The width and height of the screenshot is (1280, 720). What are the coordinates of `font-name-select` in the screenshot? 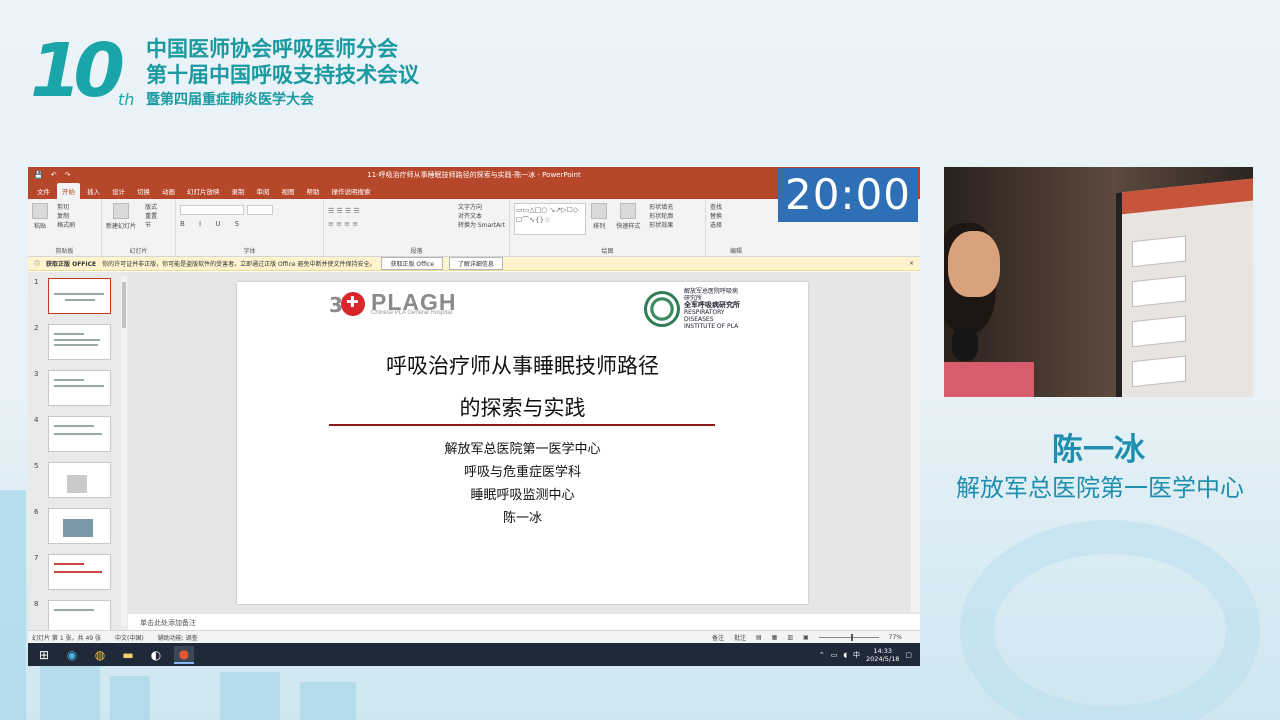 It's located at (212, 210).